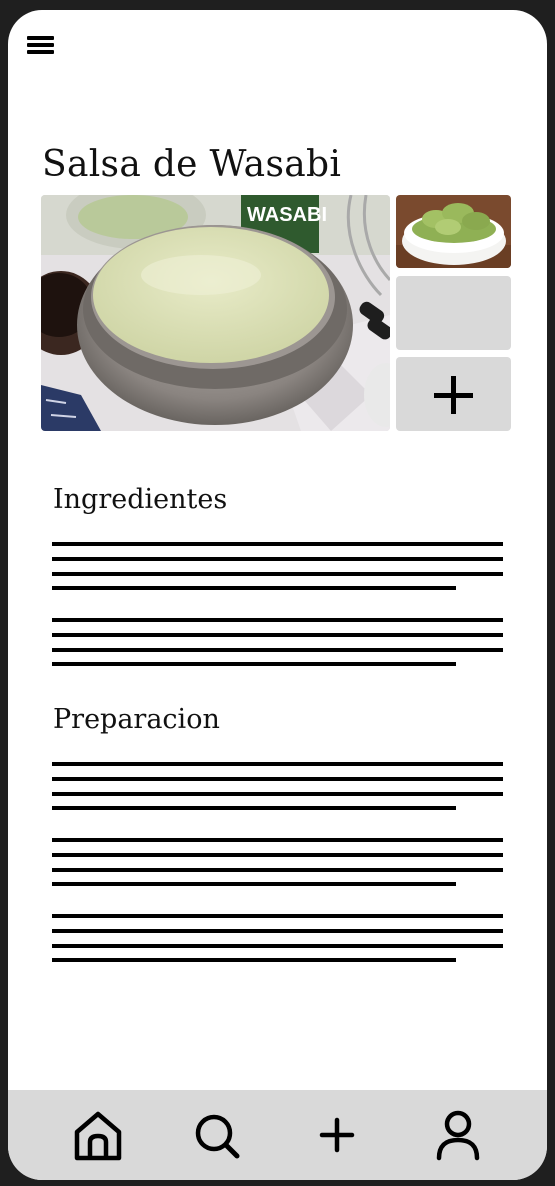  I want to click on wasabi-brand-label: WASABI, so click(287, 215).